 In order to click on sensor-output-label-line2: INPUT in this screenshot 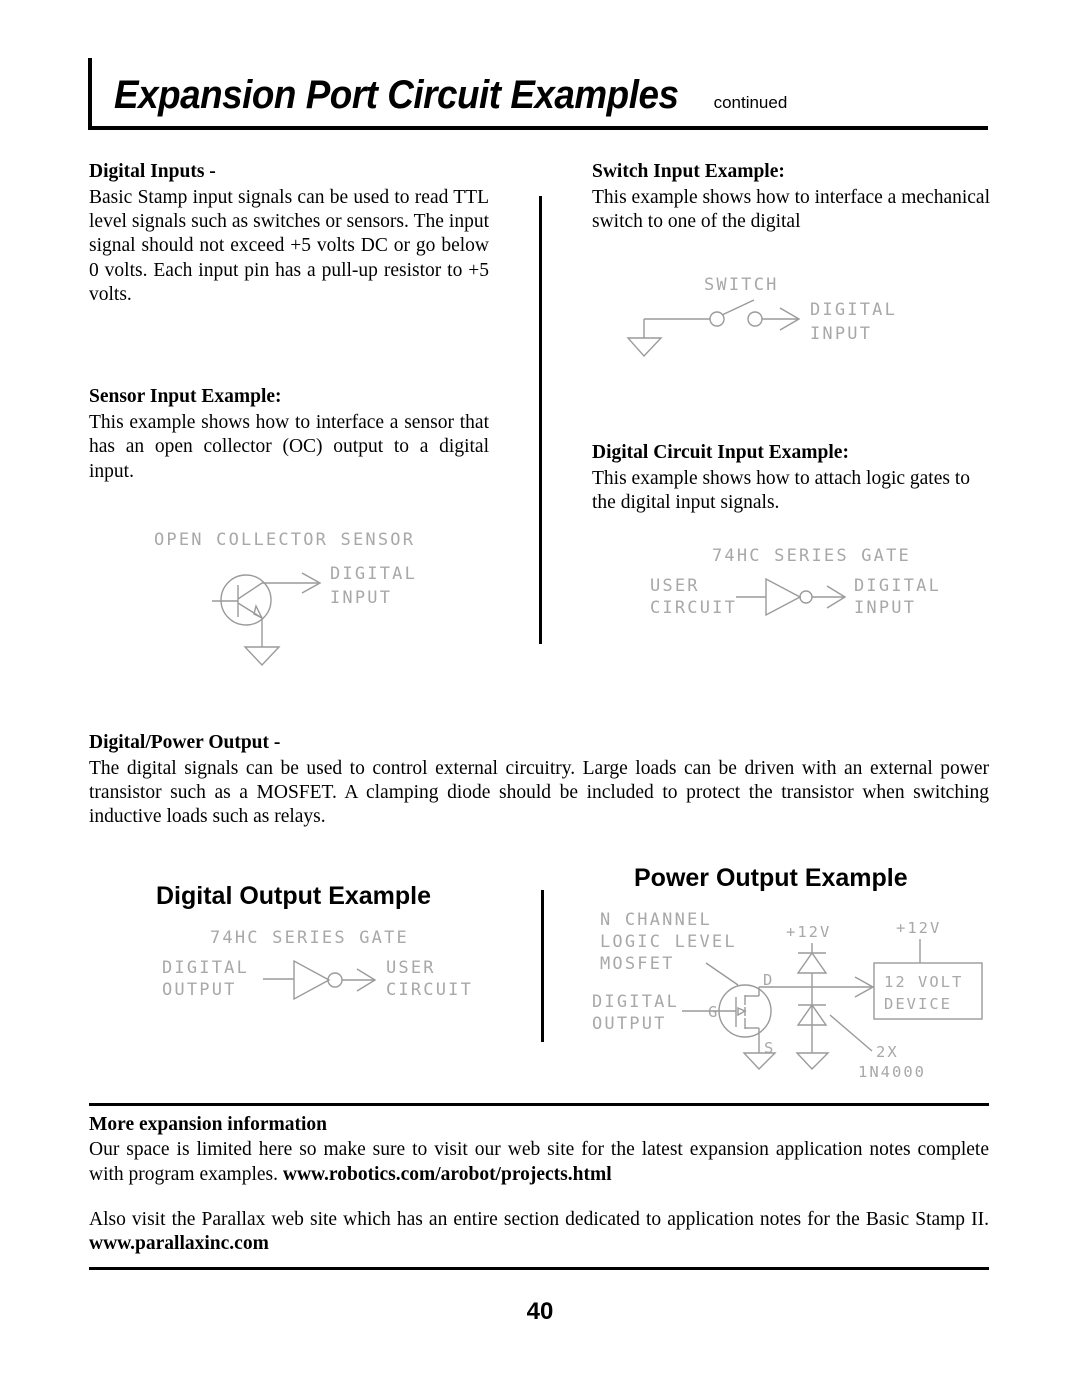, I will do `click(361, 598)`.